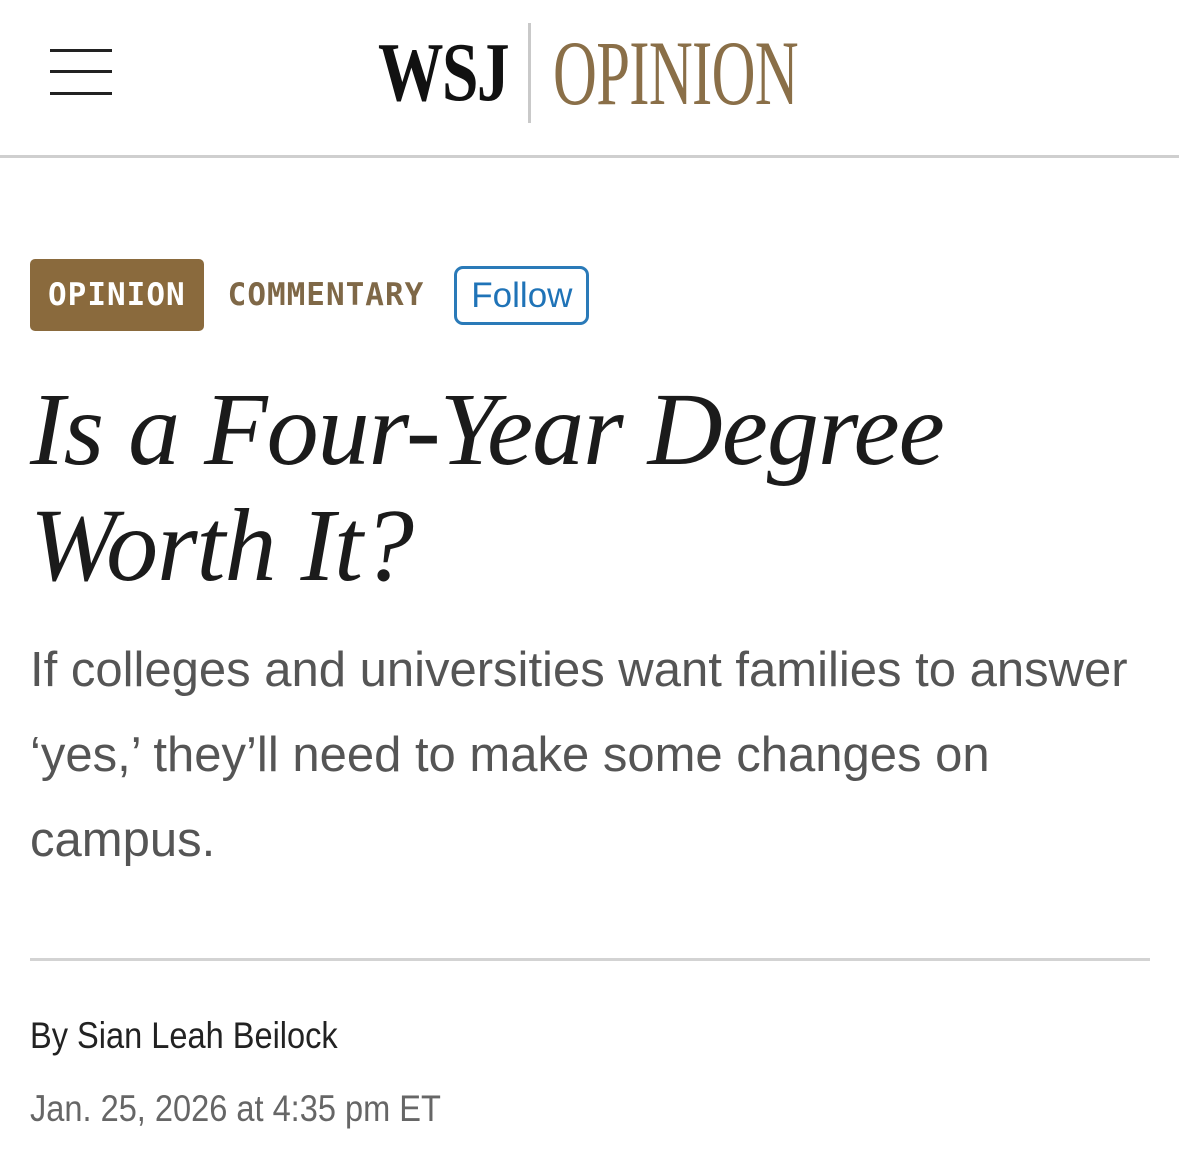 The height and width of the screenshot is (1168, 1179). I want to click on commentary-category-link: COMMENTARY, so click(326, 295).